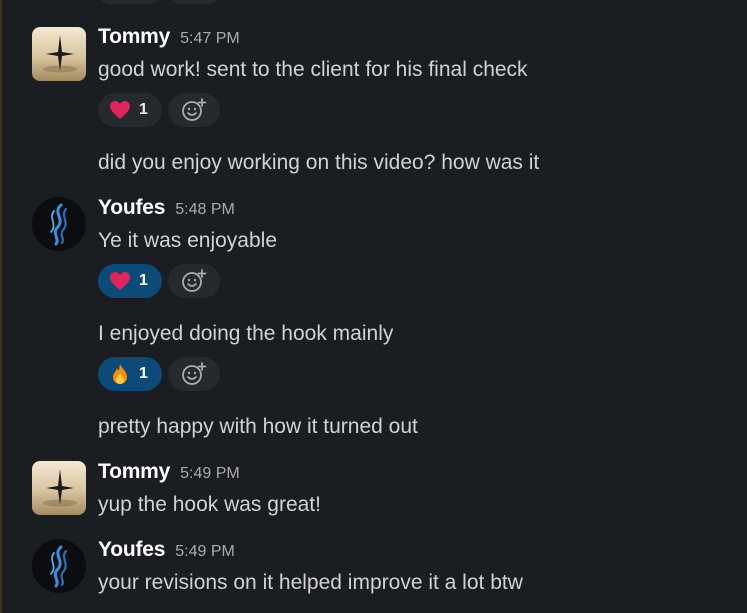 The image size is (747, 613). I want to click on clipped-reaction-pill, so click(130, 2).